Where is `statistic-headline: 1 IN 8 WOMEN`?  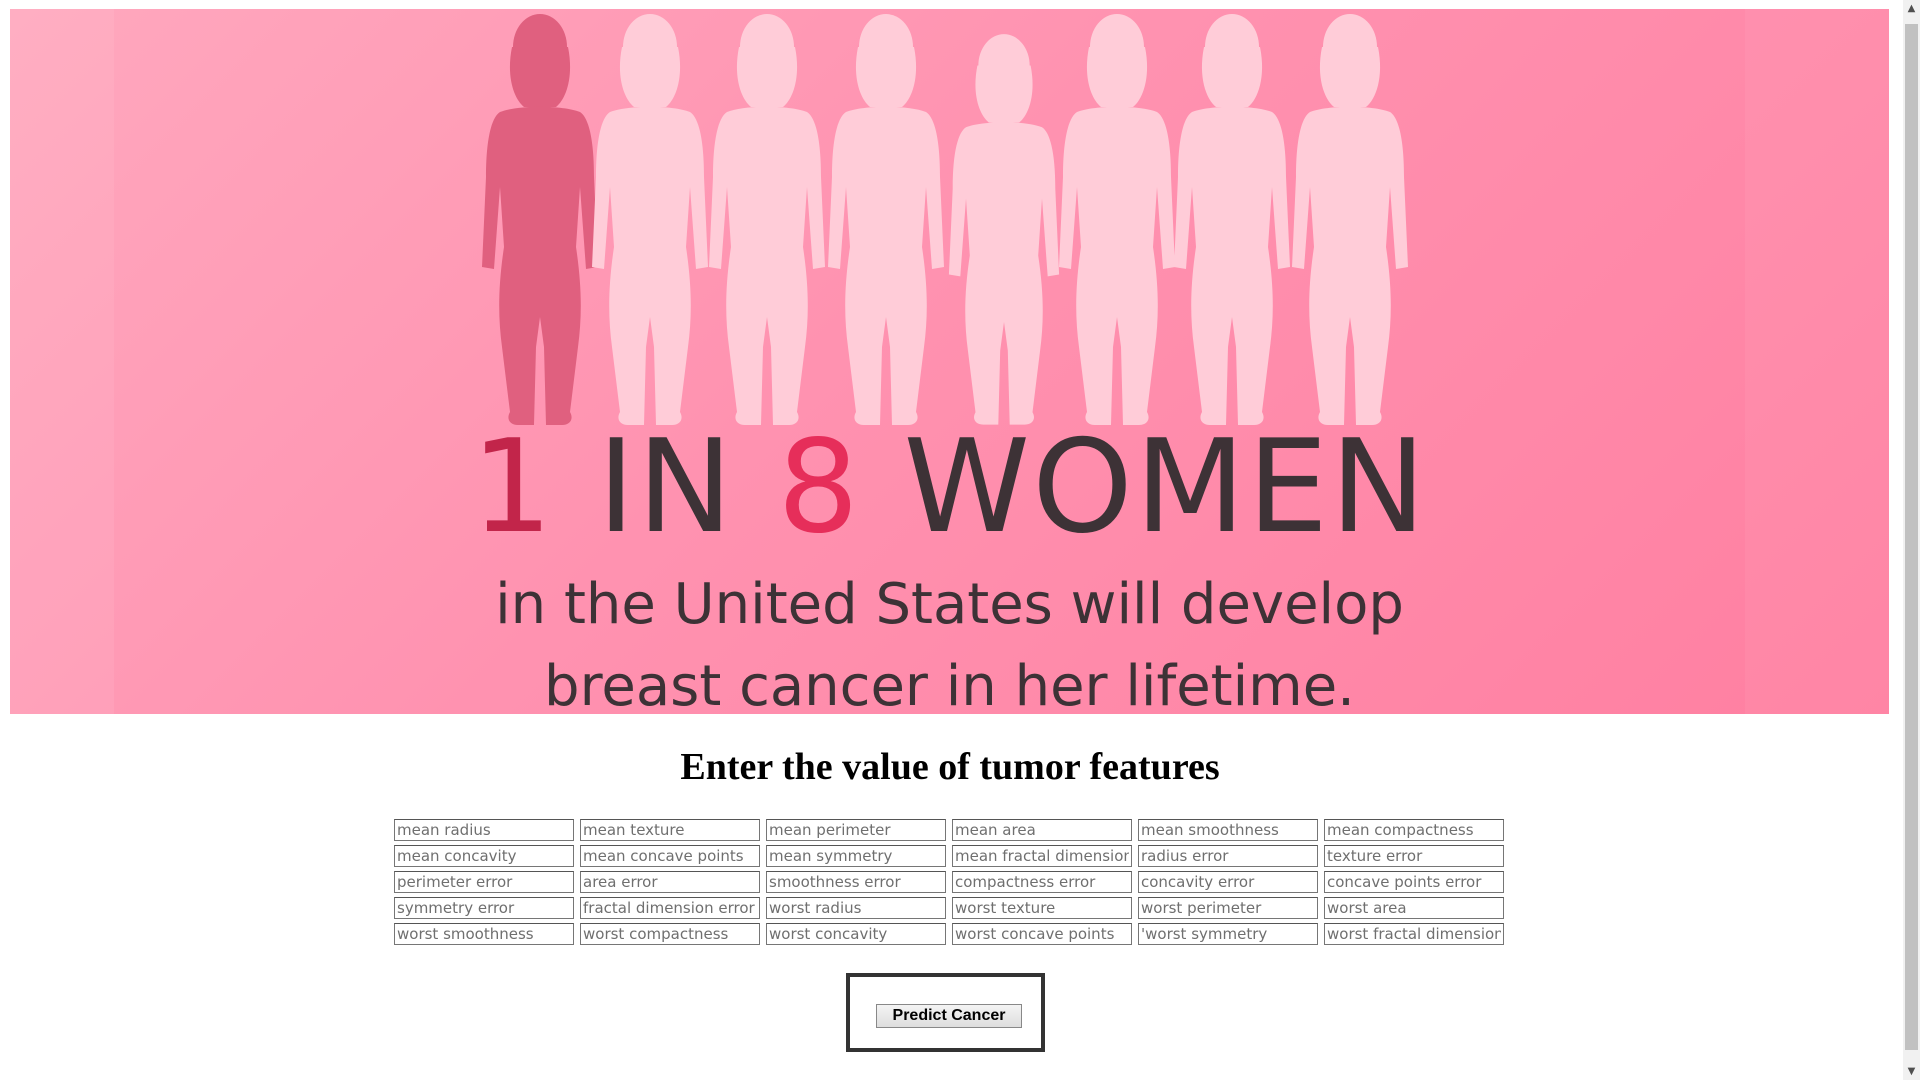
statistic-headline: 1 IN 8 WOMEN is located at coordinates (949, 488).